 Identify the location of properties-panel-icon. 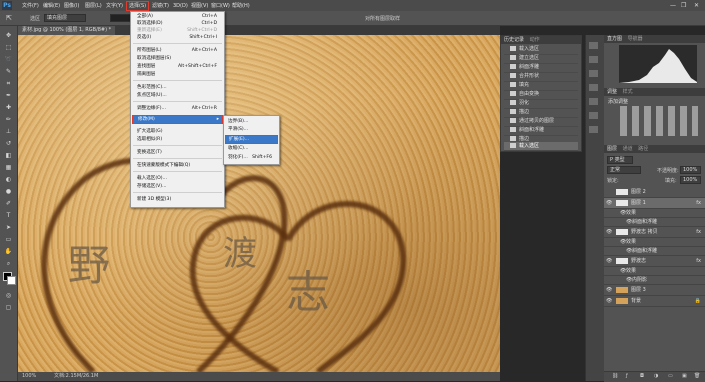
(593, 129).